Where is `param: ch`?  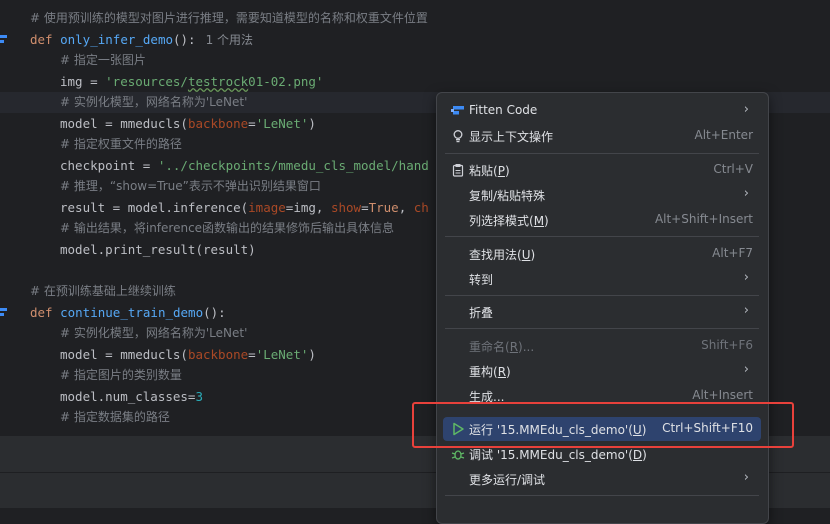 param: ch is located at coordinates (421, 207).